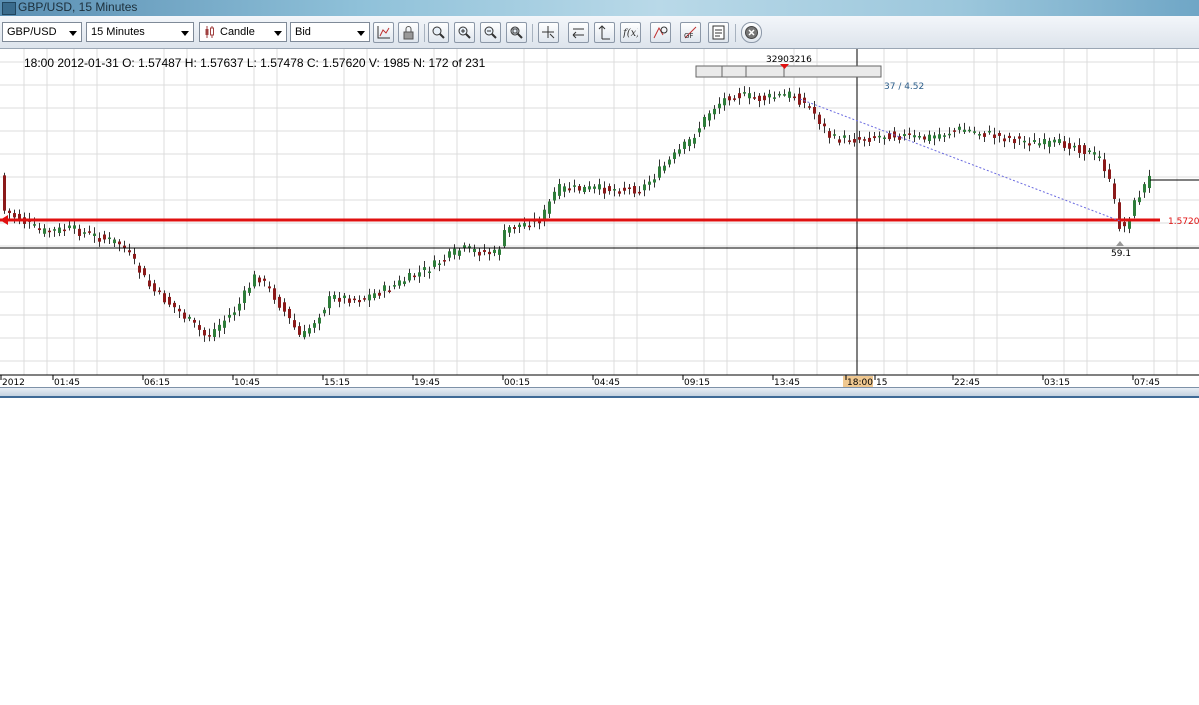  Describe the element at coordinates (690, 32) in the screenshot. I see `fibonacci-button: GF` at that location.